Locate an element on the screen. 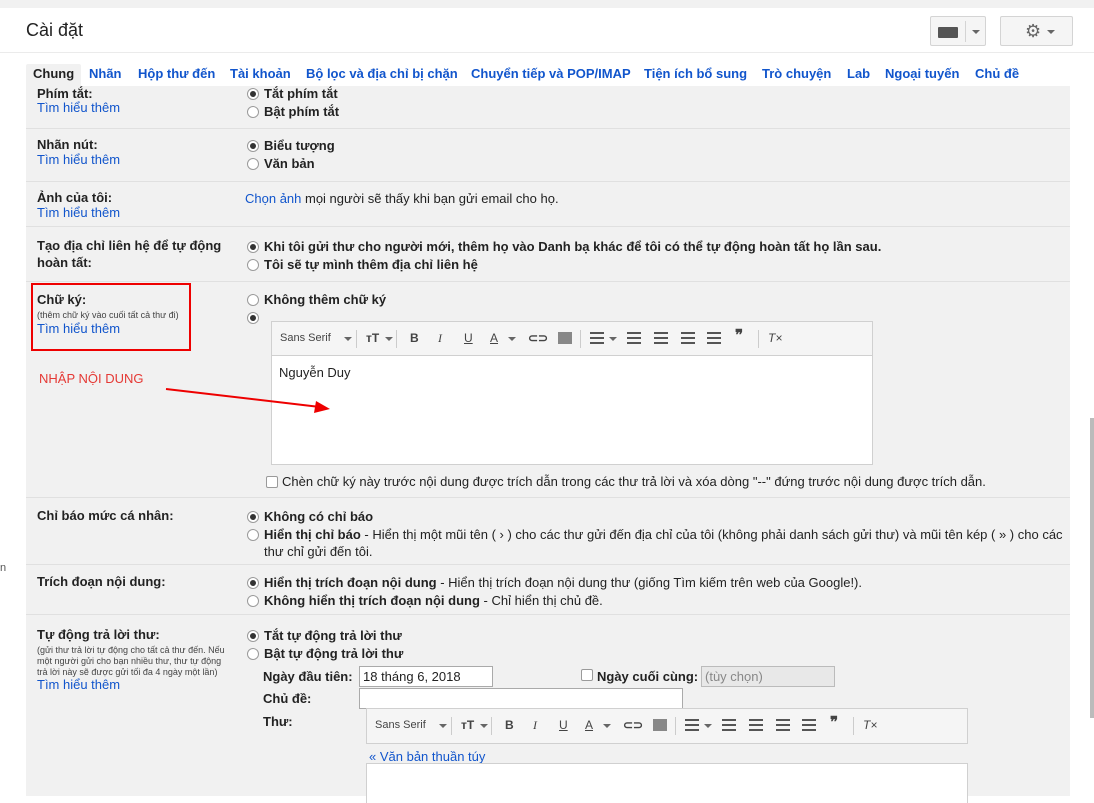 This screenshot has width=1094, height=803. subject-input is located at coordinates (521, 698).